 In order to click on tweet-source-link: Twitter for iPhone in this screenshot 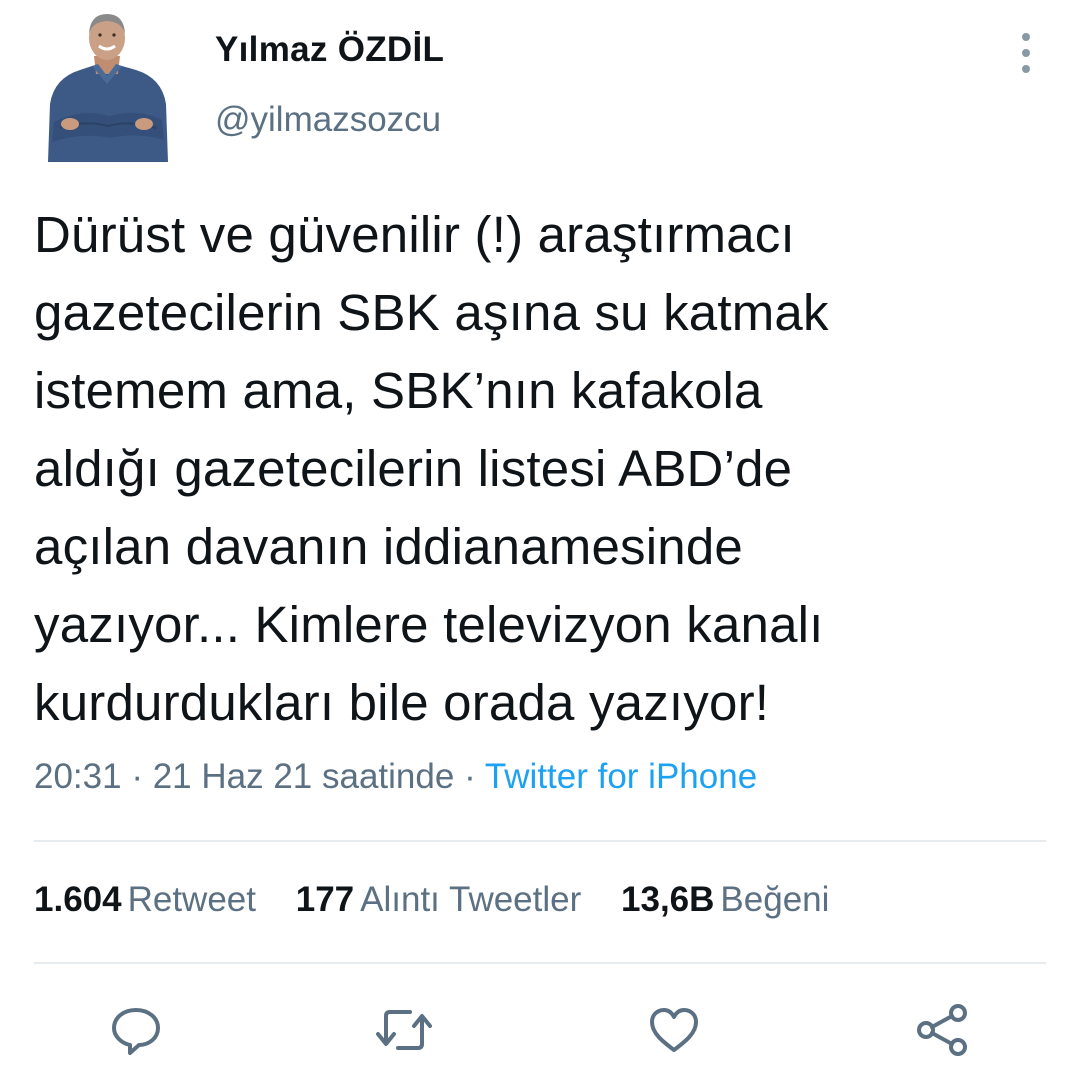, I will do `click(621, 776)`.